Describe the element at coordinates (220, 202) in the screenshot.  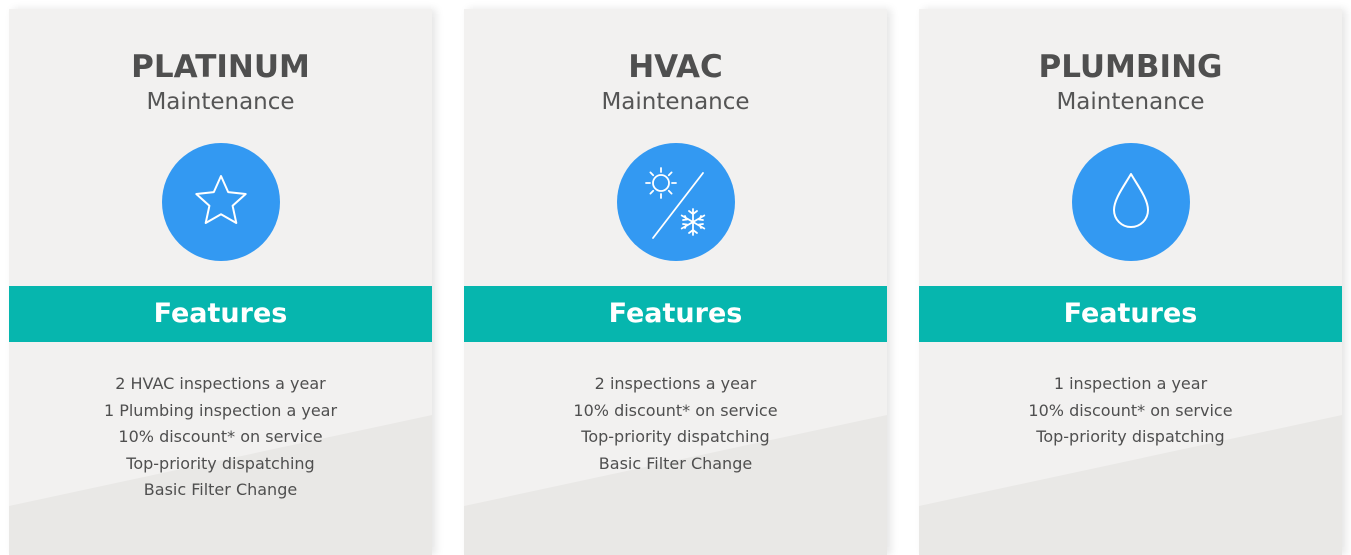
I see `star-icon` at that location.